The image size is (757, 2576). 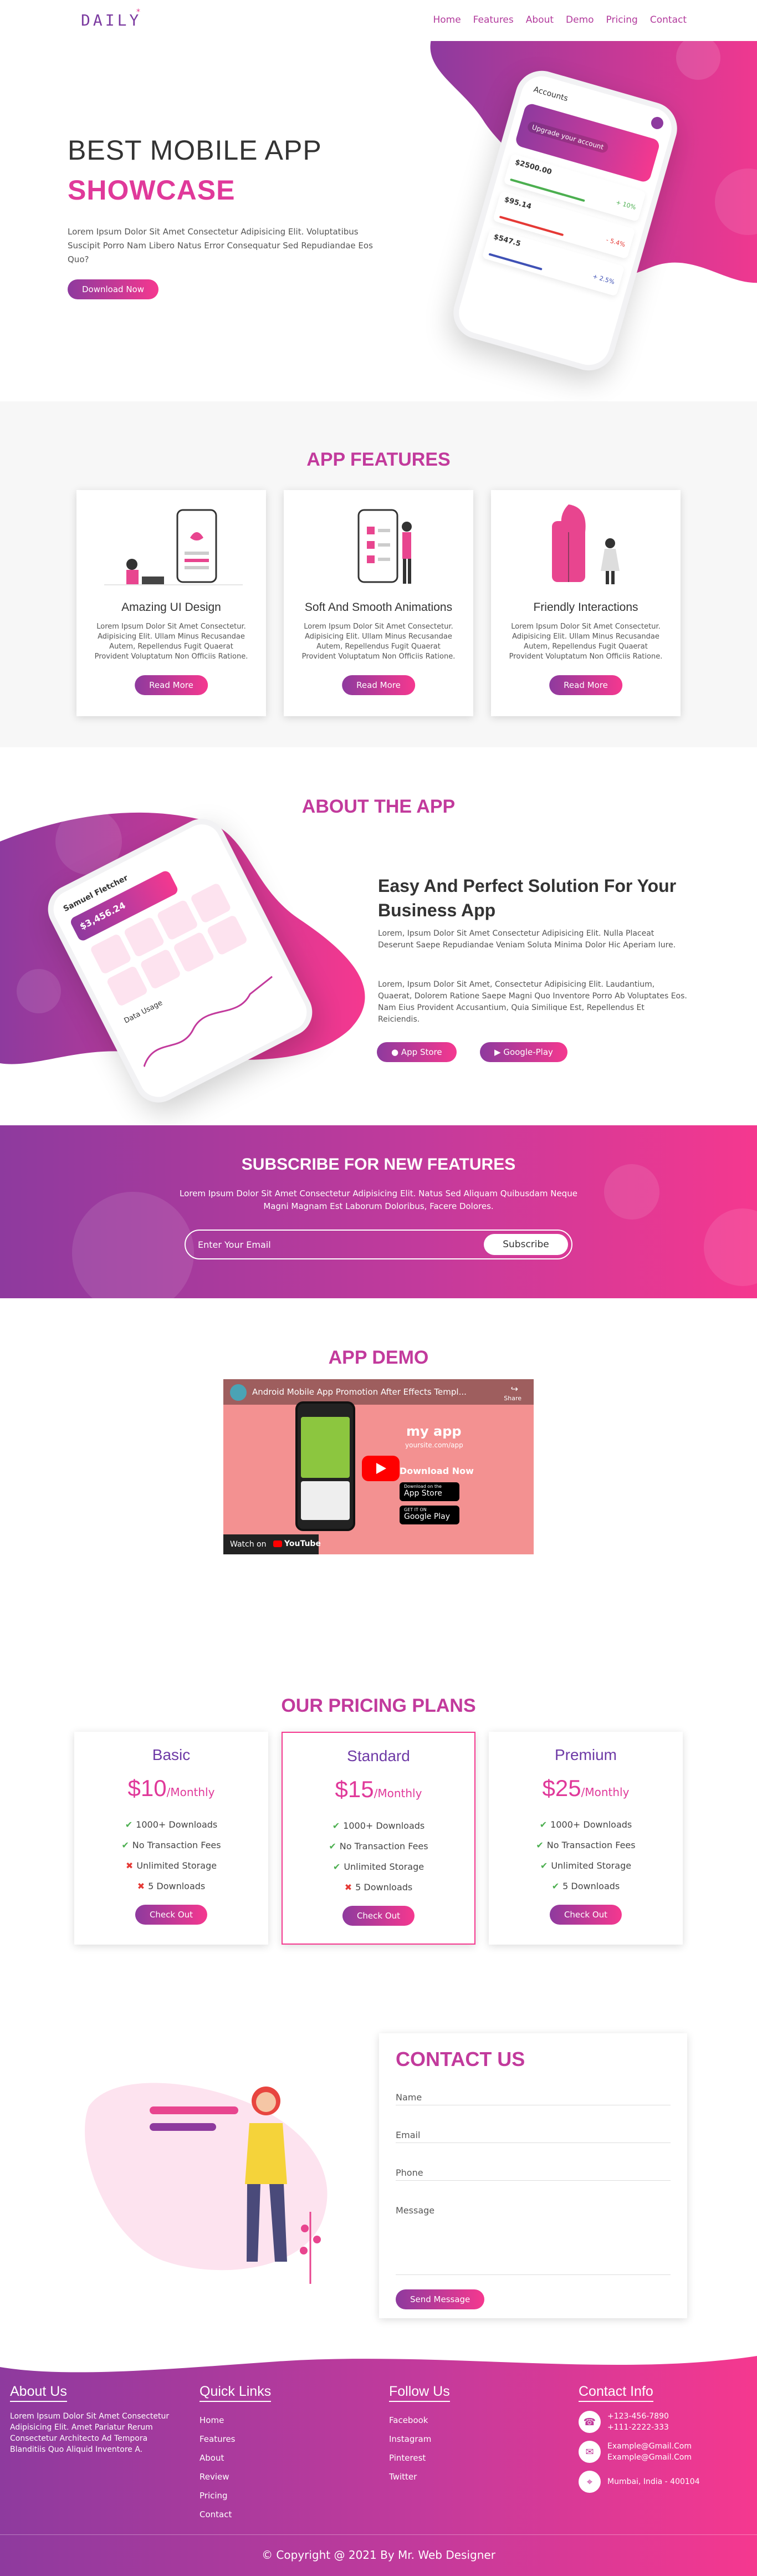 I want to click on plan-feature-text: Unlimited Storage, so click(x=176, y=1865).